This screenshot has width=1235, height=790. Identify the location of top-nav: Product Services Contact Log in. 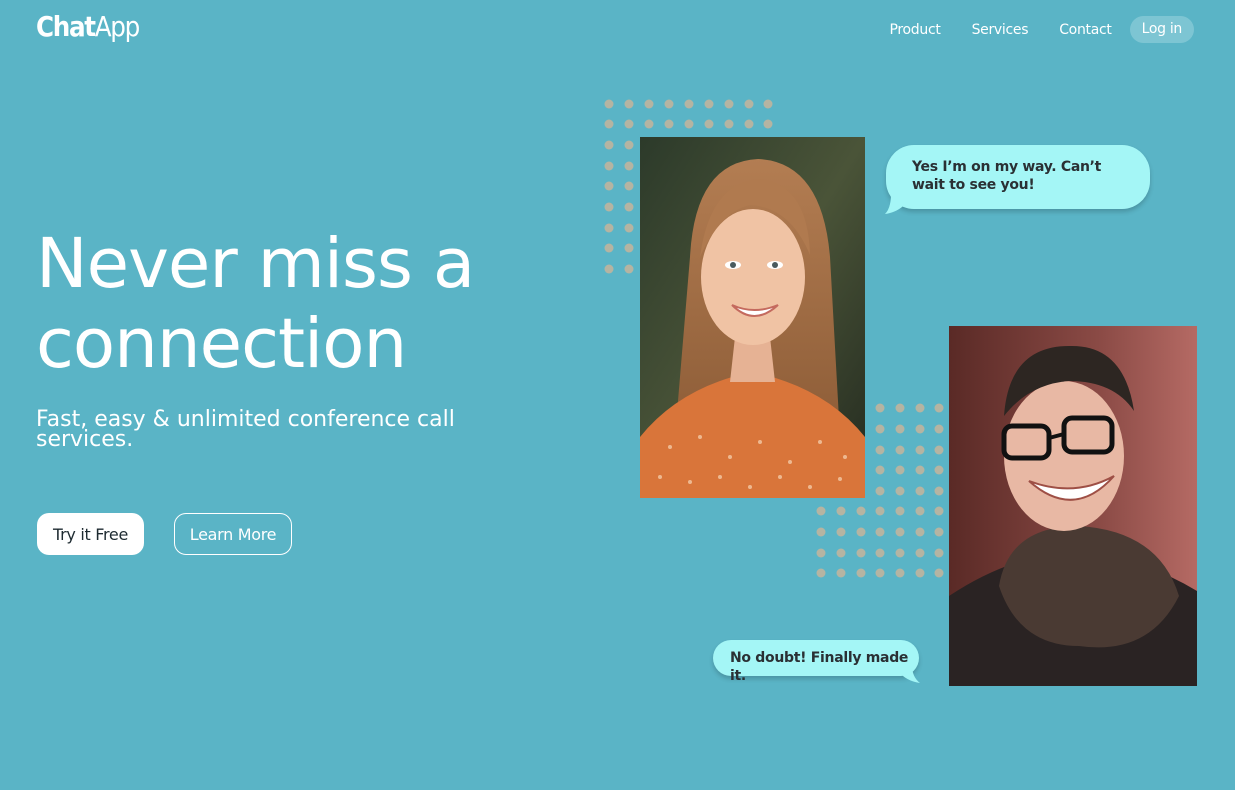
(1026, 29).